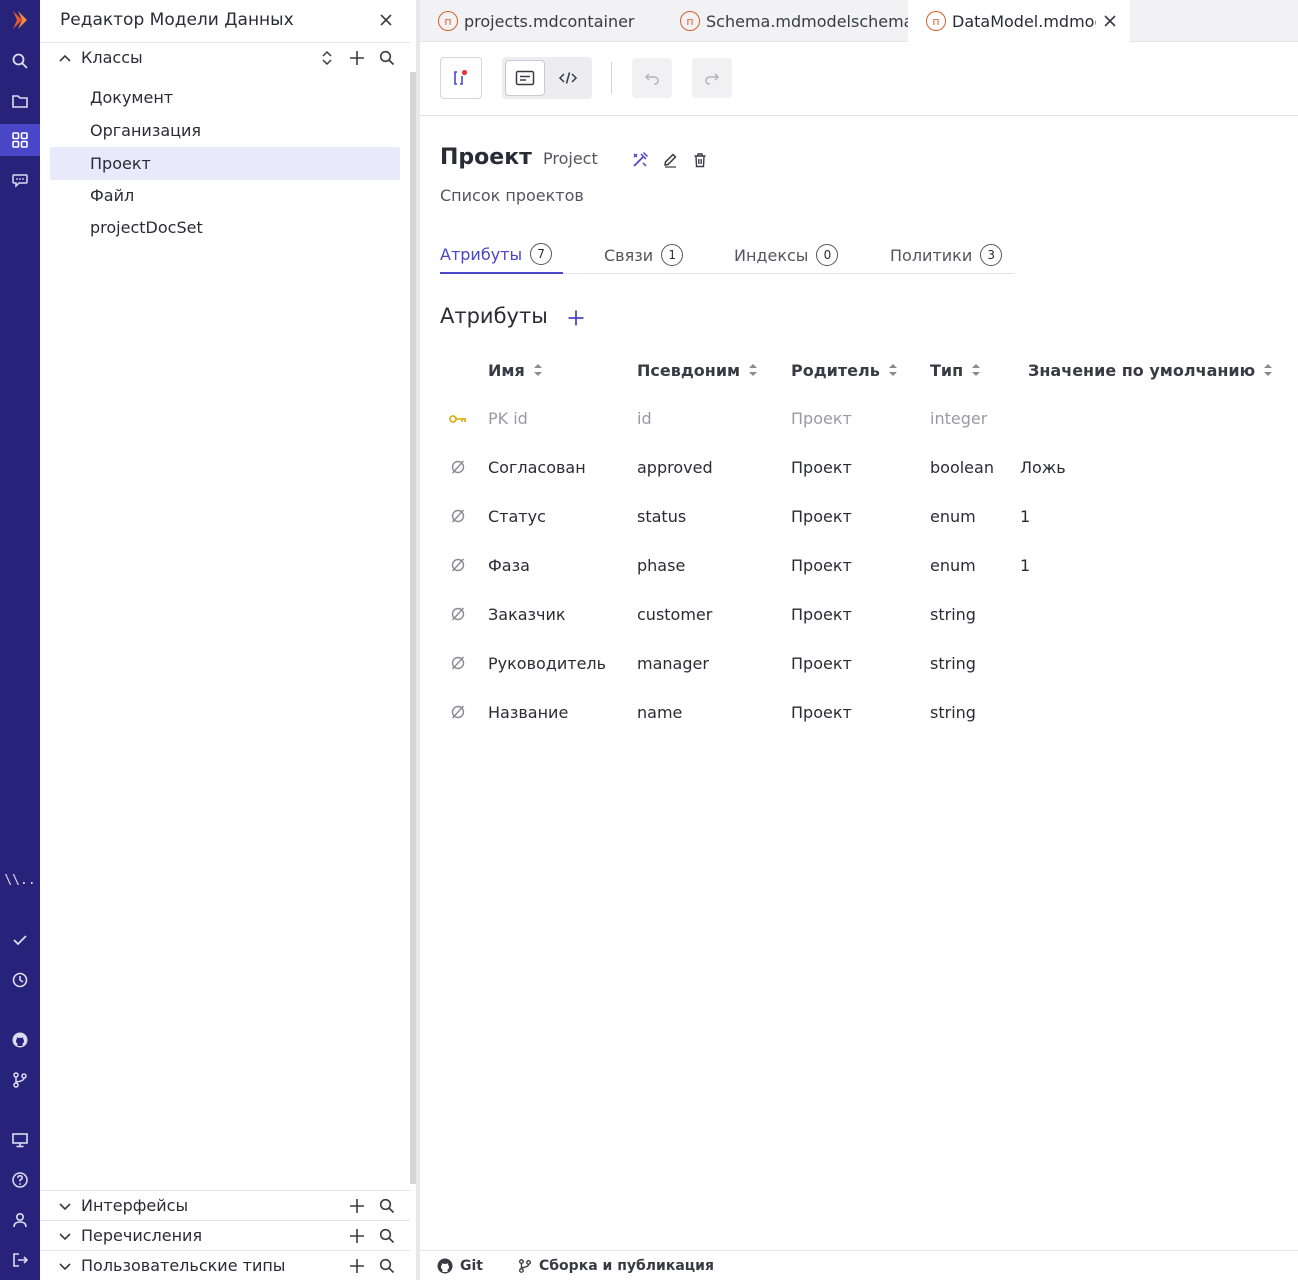 Image resolution: width=1298 pixels, height=1280 pixels. What do you see at coordinates (644, 418) in the screenshot?
I see `cell-alias: id` at bounding box center [644, 418].